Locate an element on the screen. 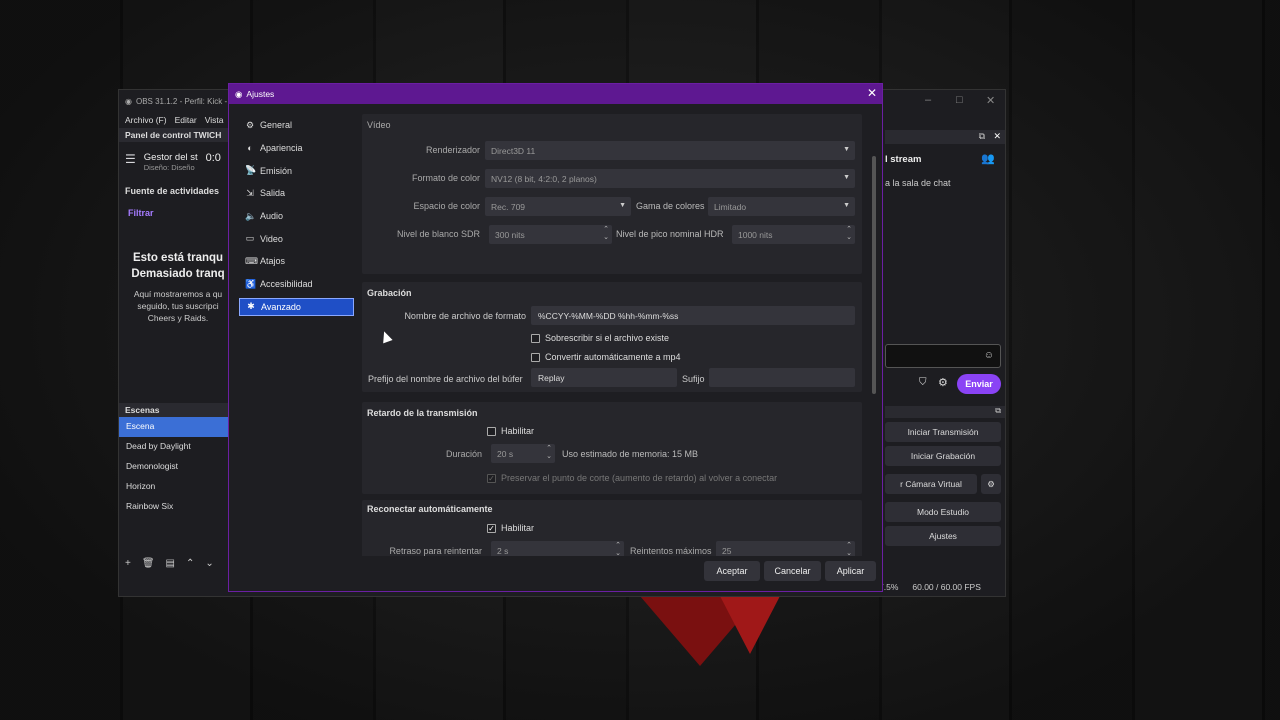  maximize-icon: □ is located at coordinates (959, 100).